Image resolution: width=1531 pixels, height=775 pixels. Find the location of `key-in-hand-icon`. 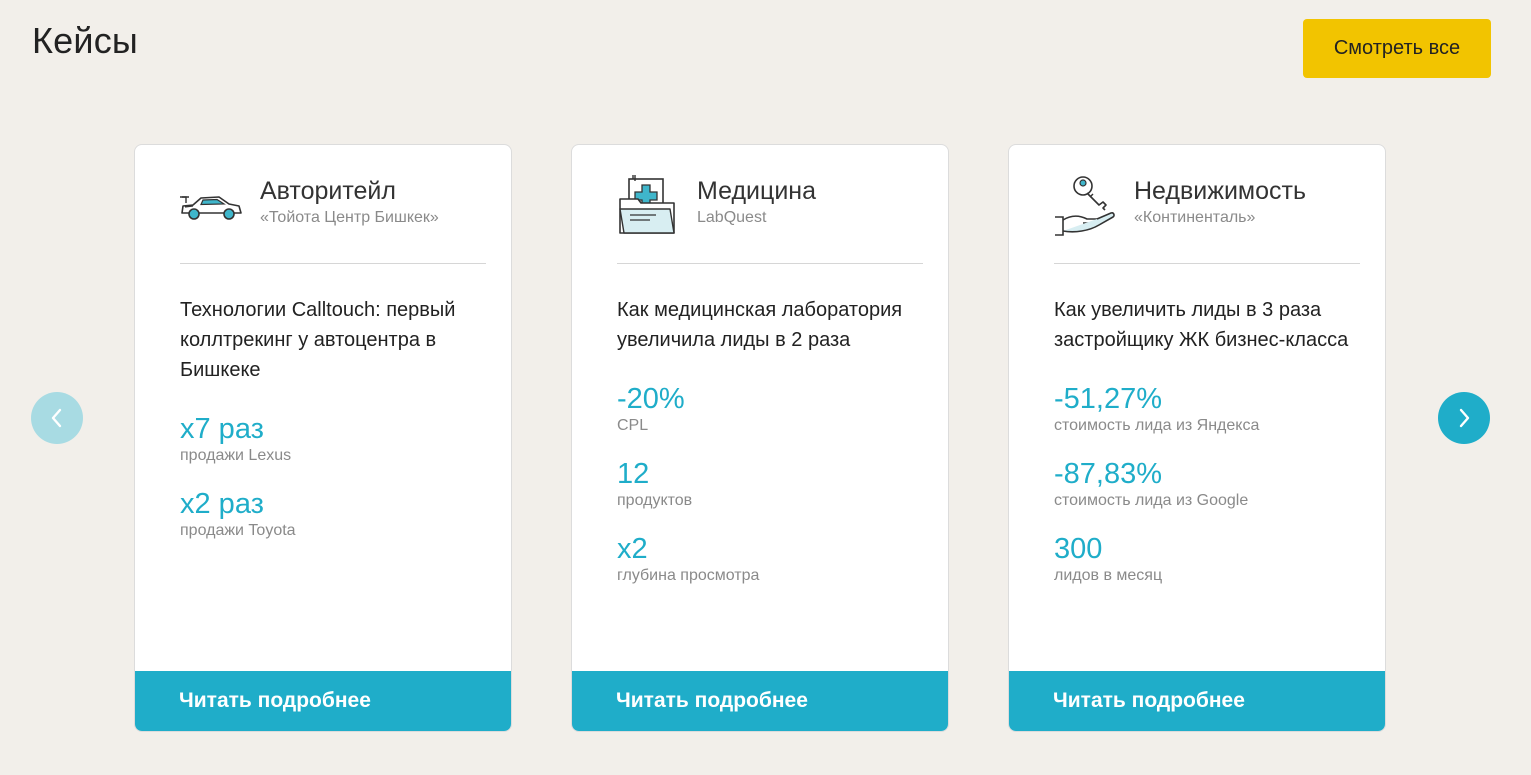

key-in-hand-icon is located at coordinates (1085, 206).